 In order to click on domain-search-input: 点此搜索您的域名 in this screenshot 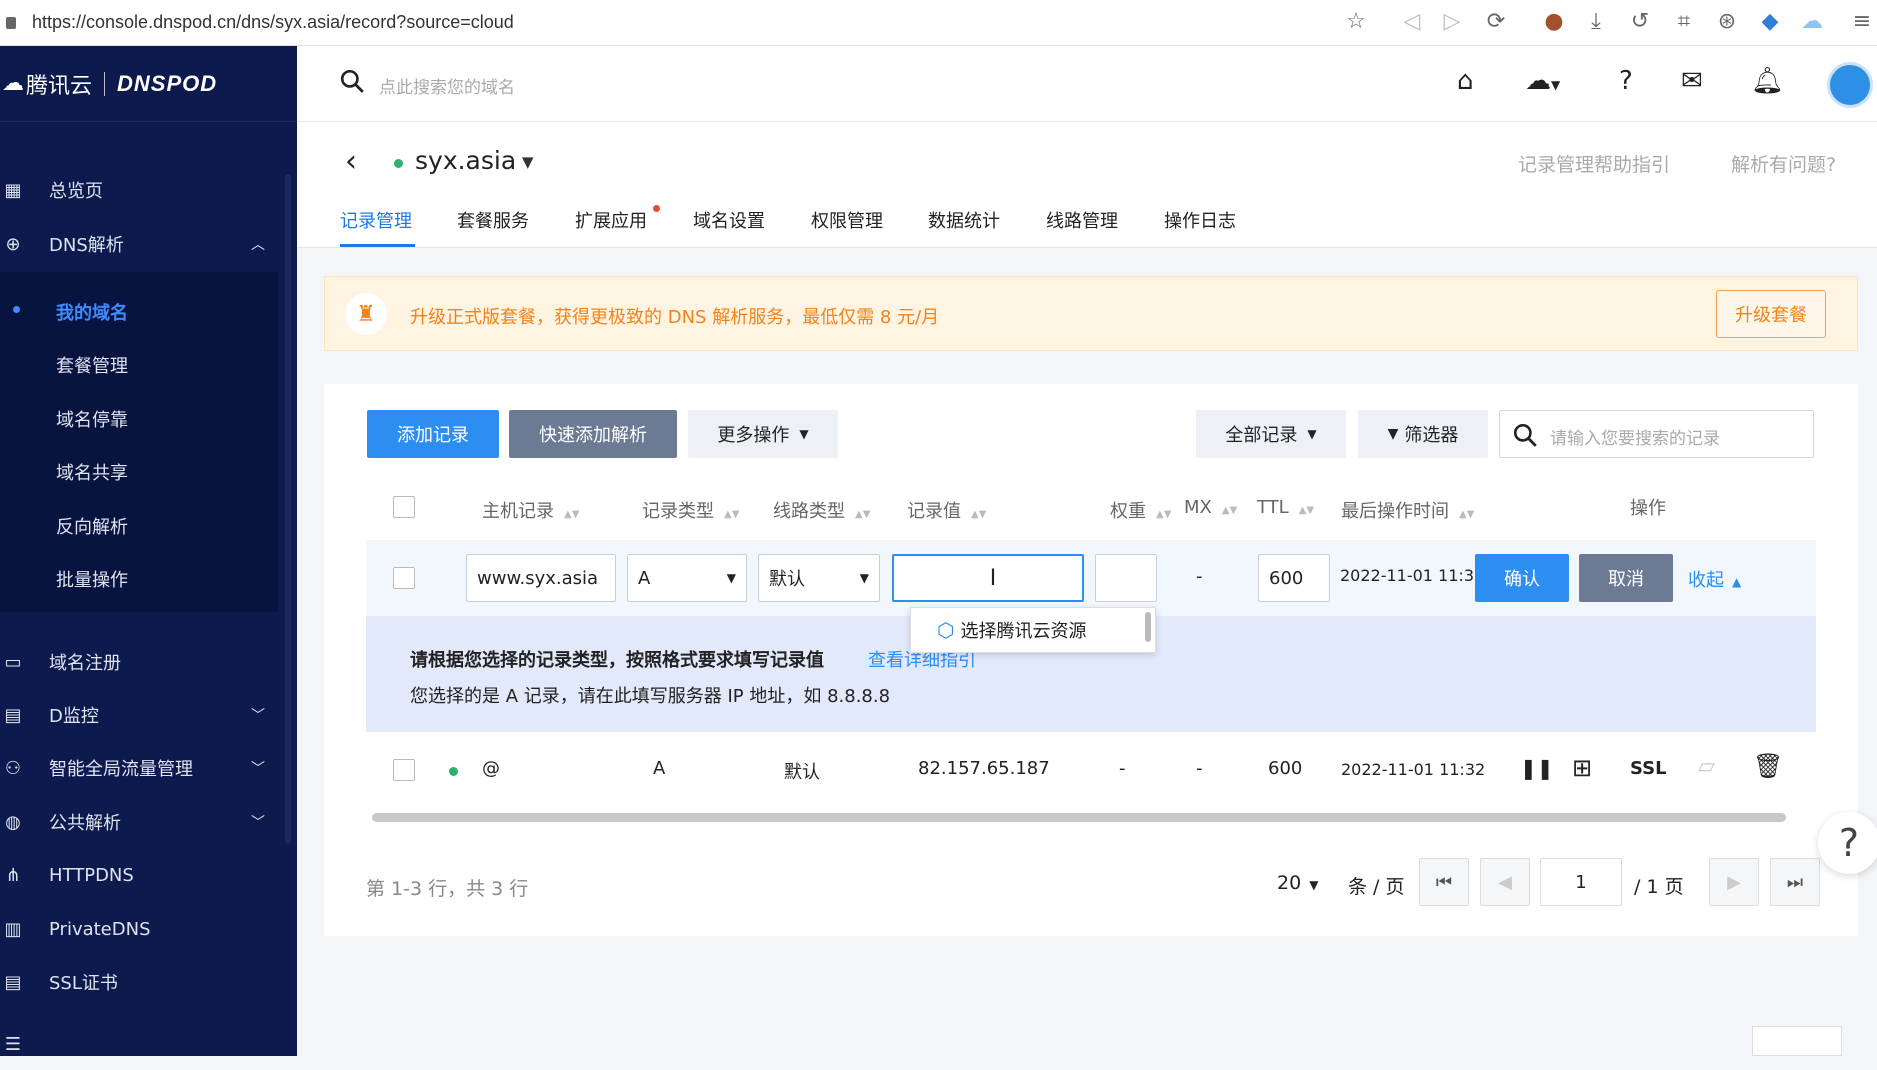, I will do `click(447, 85)`.